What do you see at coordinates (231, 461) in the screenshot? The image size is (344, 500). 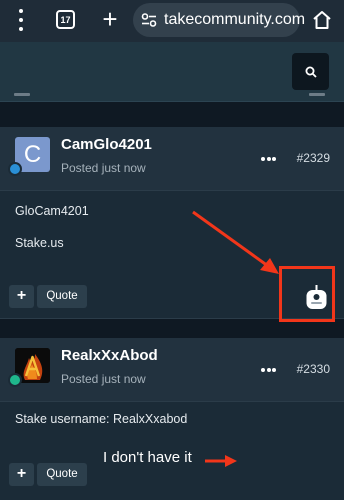 I see `arrow-horizontal-head` at bounding box center [231, 461].